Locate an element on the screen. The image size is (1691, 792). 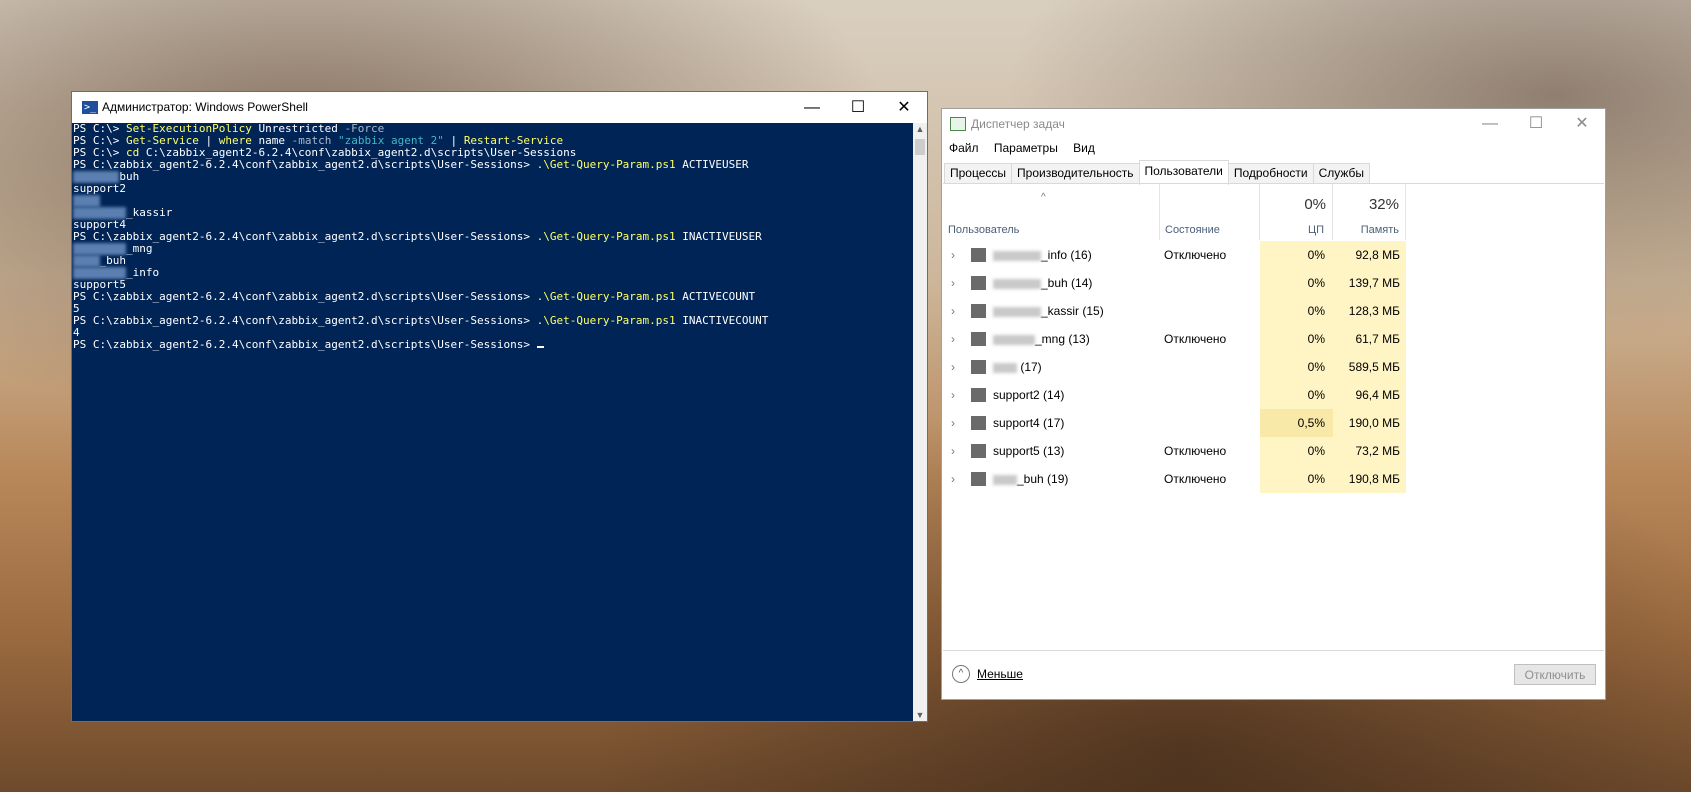
console-line: xxxxxxxx_info is located at coordinates (116, 272).